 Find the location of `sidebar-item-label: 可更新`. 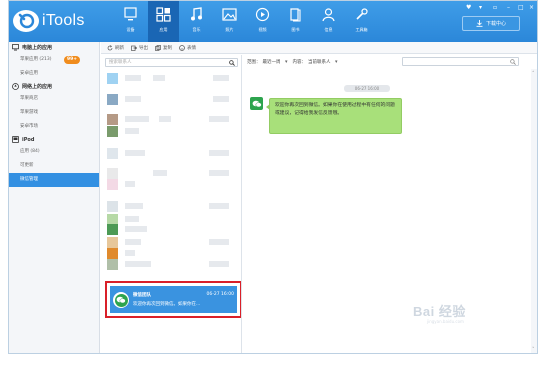

sidebar-item-label: 可更新 is located at coordinates (27, 165).